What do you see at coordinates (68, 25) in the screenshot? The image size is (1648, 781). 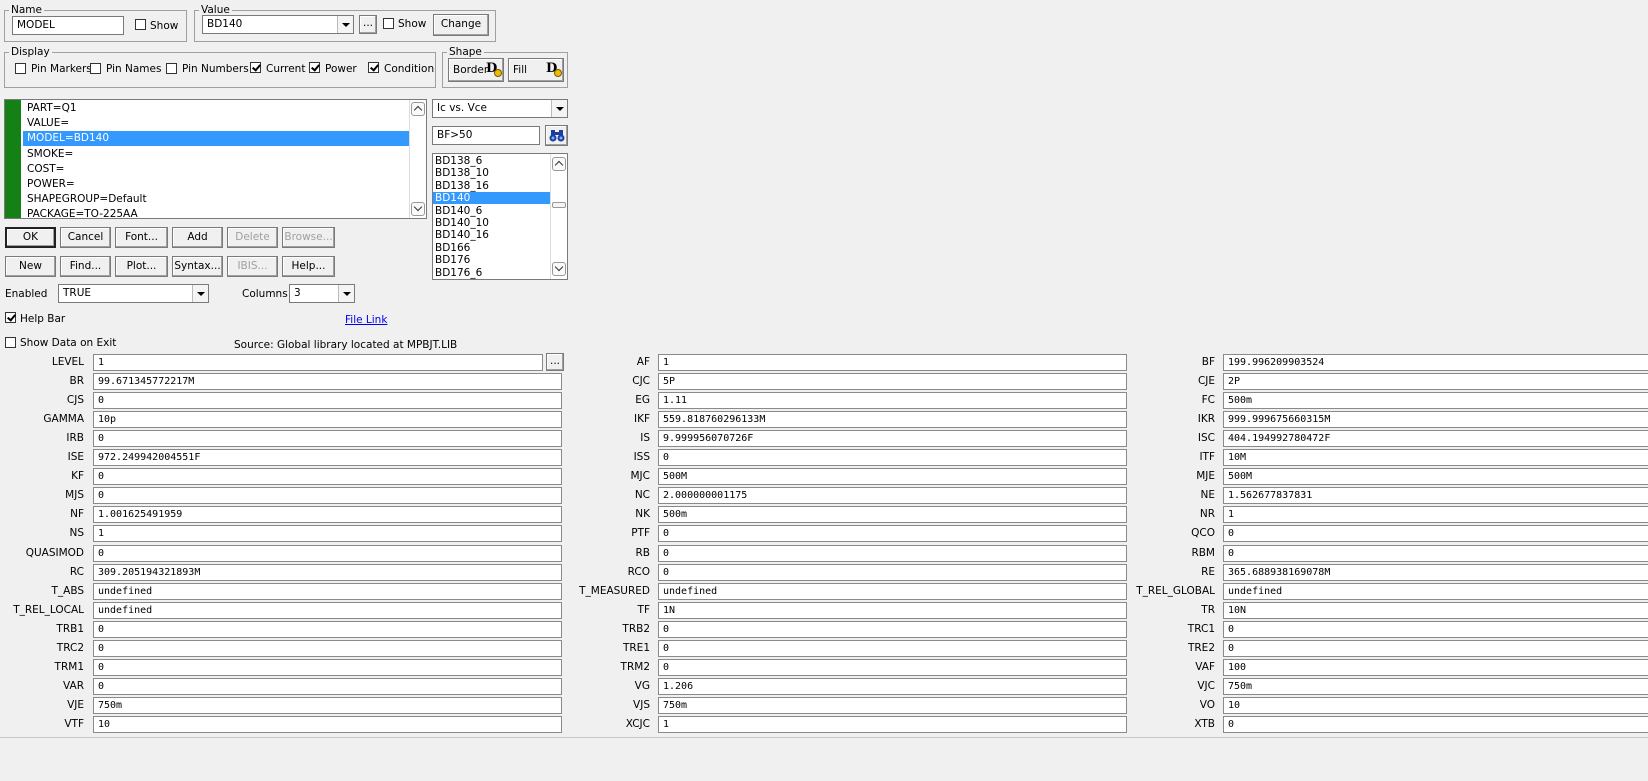 I see `name-field: MODEL` at bounding box center [68, 25].